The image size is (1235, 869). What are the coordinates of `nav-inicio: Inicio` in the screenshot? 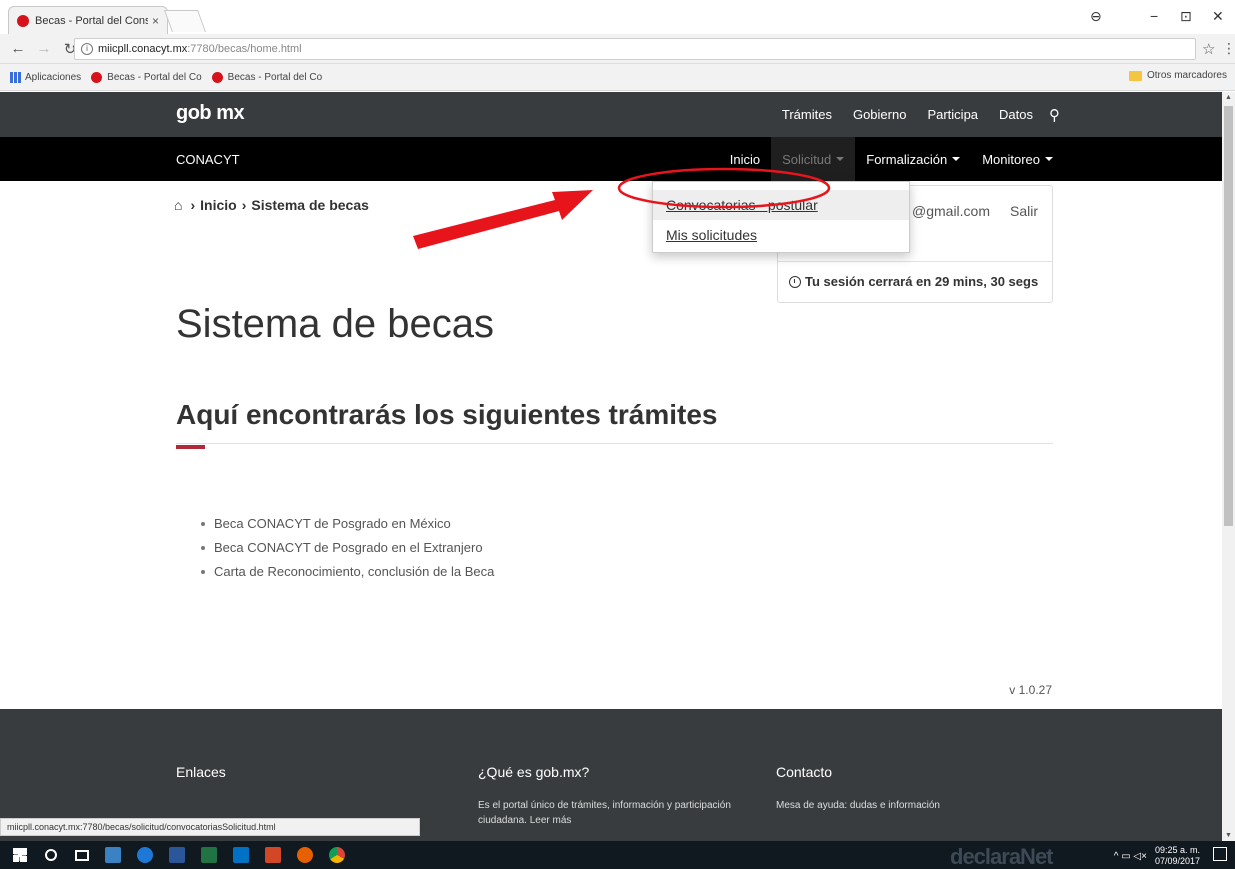 It's located at (745, 159).